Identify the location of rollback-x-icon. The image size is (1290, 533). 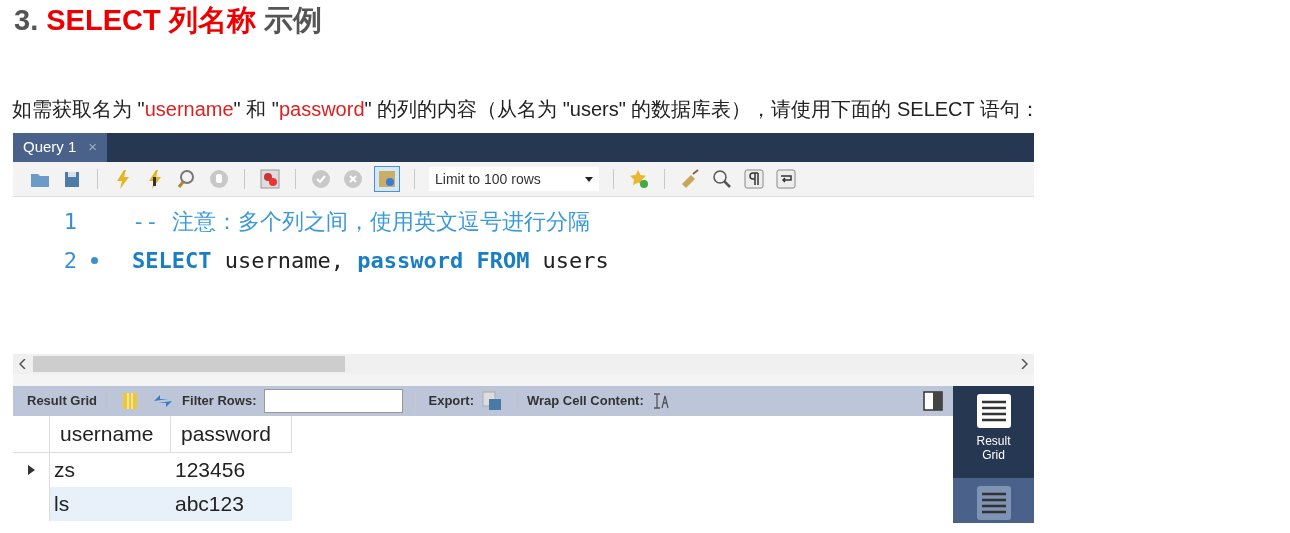
(353, 179).